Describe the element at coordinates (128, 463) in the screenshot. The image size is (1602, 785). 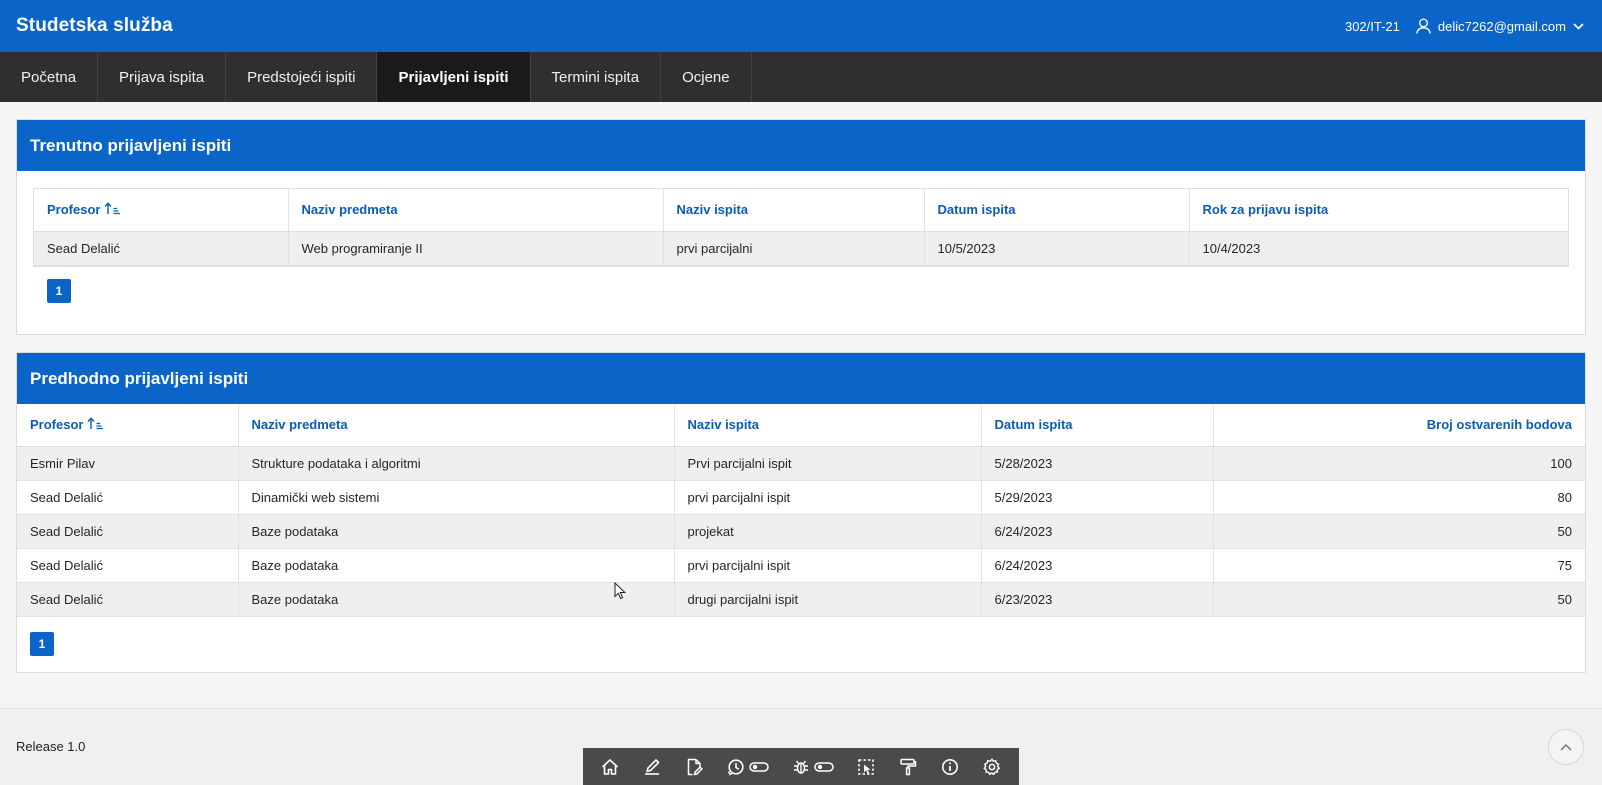
I see `cell-profesor: Esmir Pilav` at that location.